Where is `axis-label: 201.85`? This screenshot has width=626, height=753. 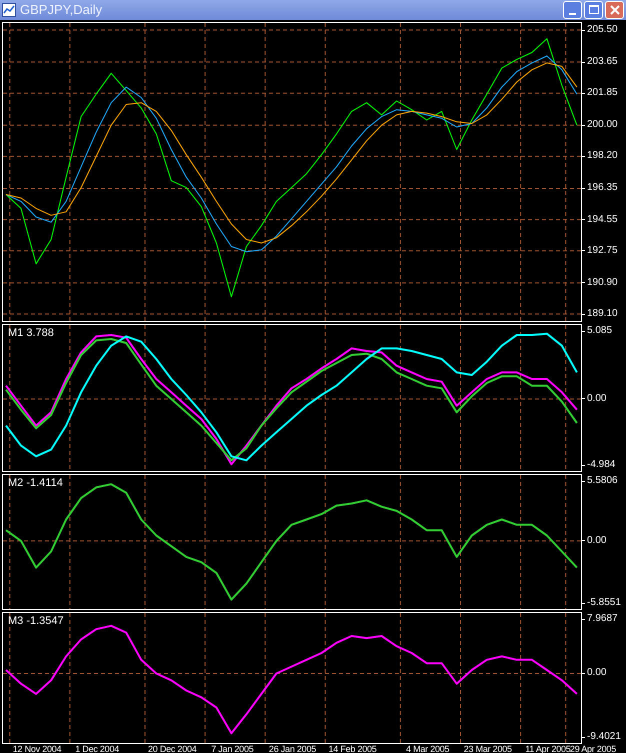
axis-label: 201.85 is located at coordinates (602, 92).